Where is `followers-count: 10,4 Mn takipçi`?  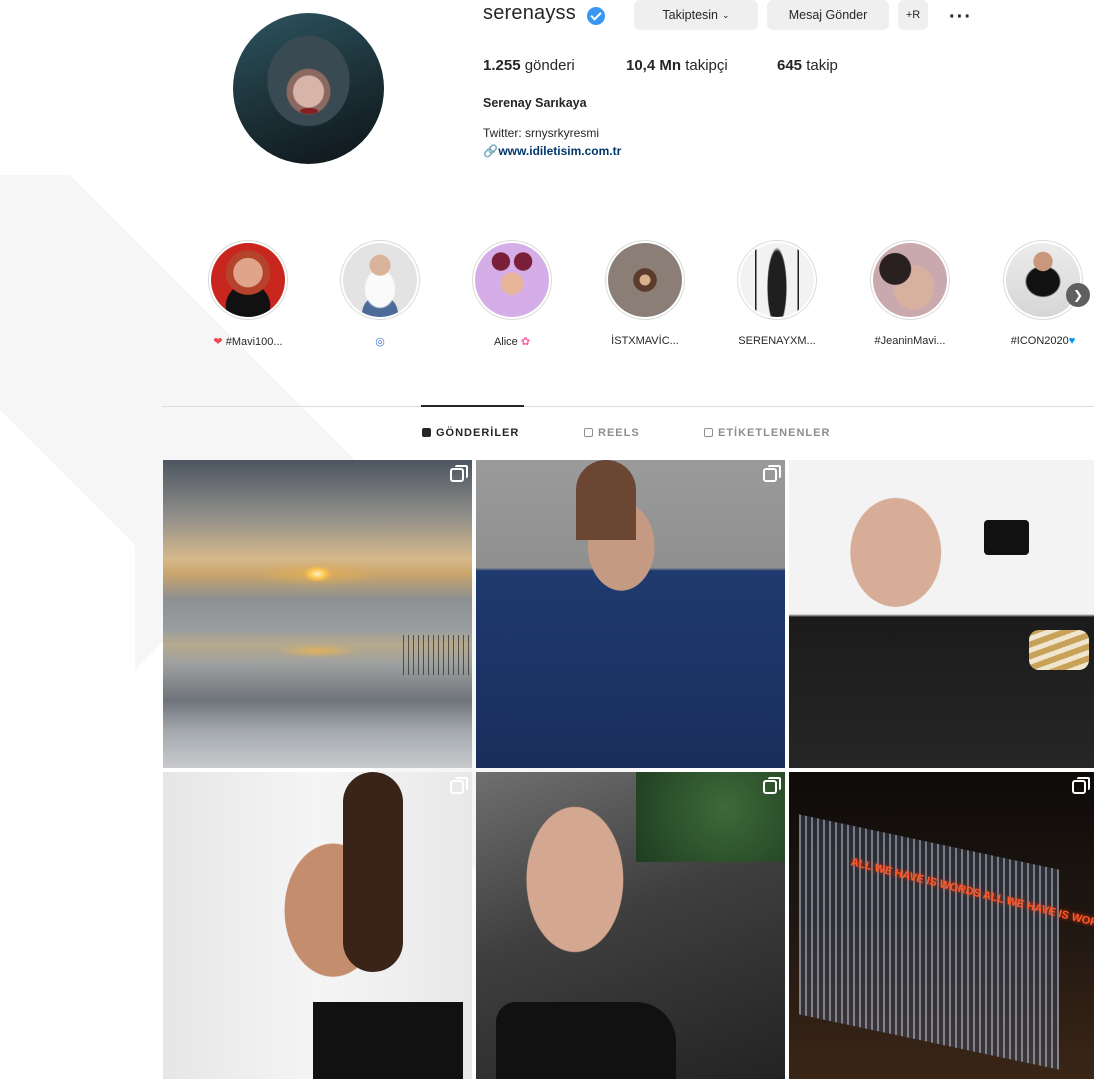
followers-count: 10,4 Mn takipçi is located at coordinates (677, 65).